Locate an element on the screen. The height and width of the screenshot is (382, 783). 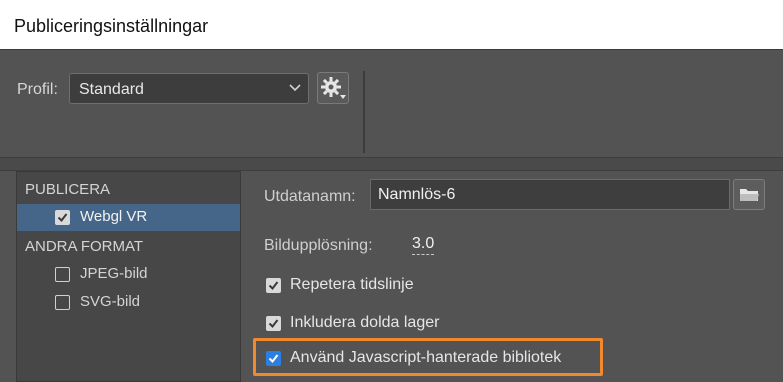
resolution-label: Bildupplösning: is located at coordinates (318, 245).